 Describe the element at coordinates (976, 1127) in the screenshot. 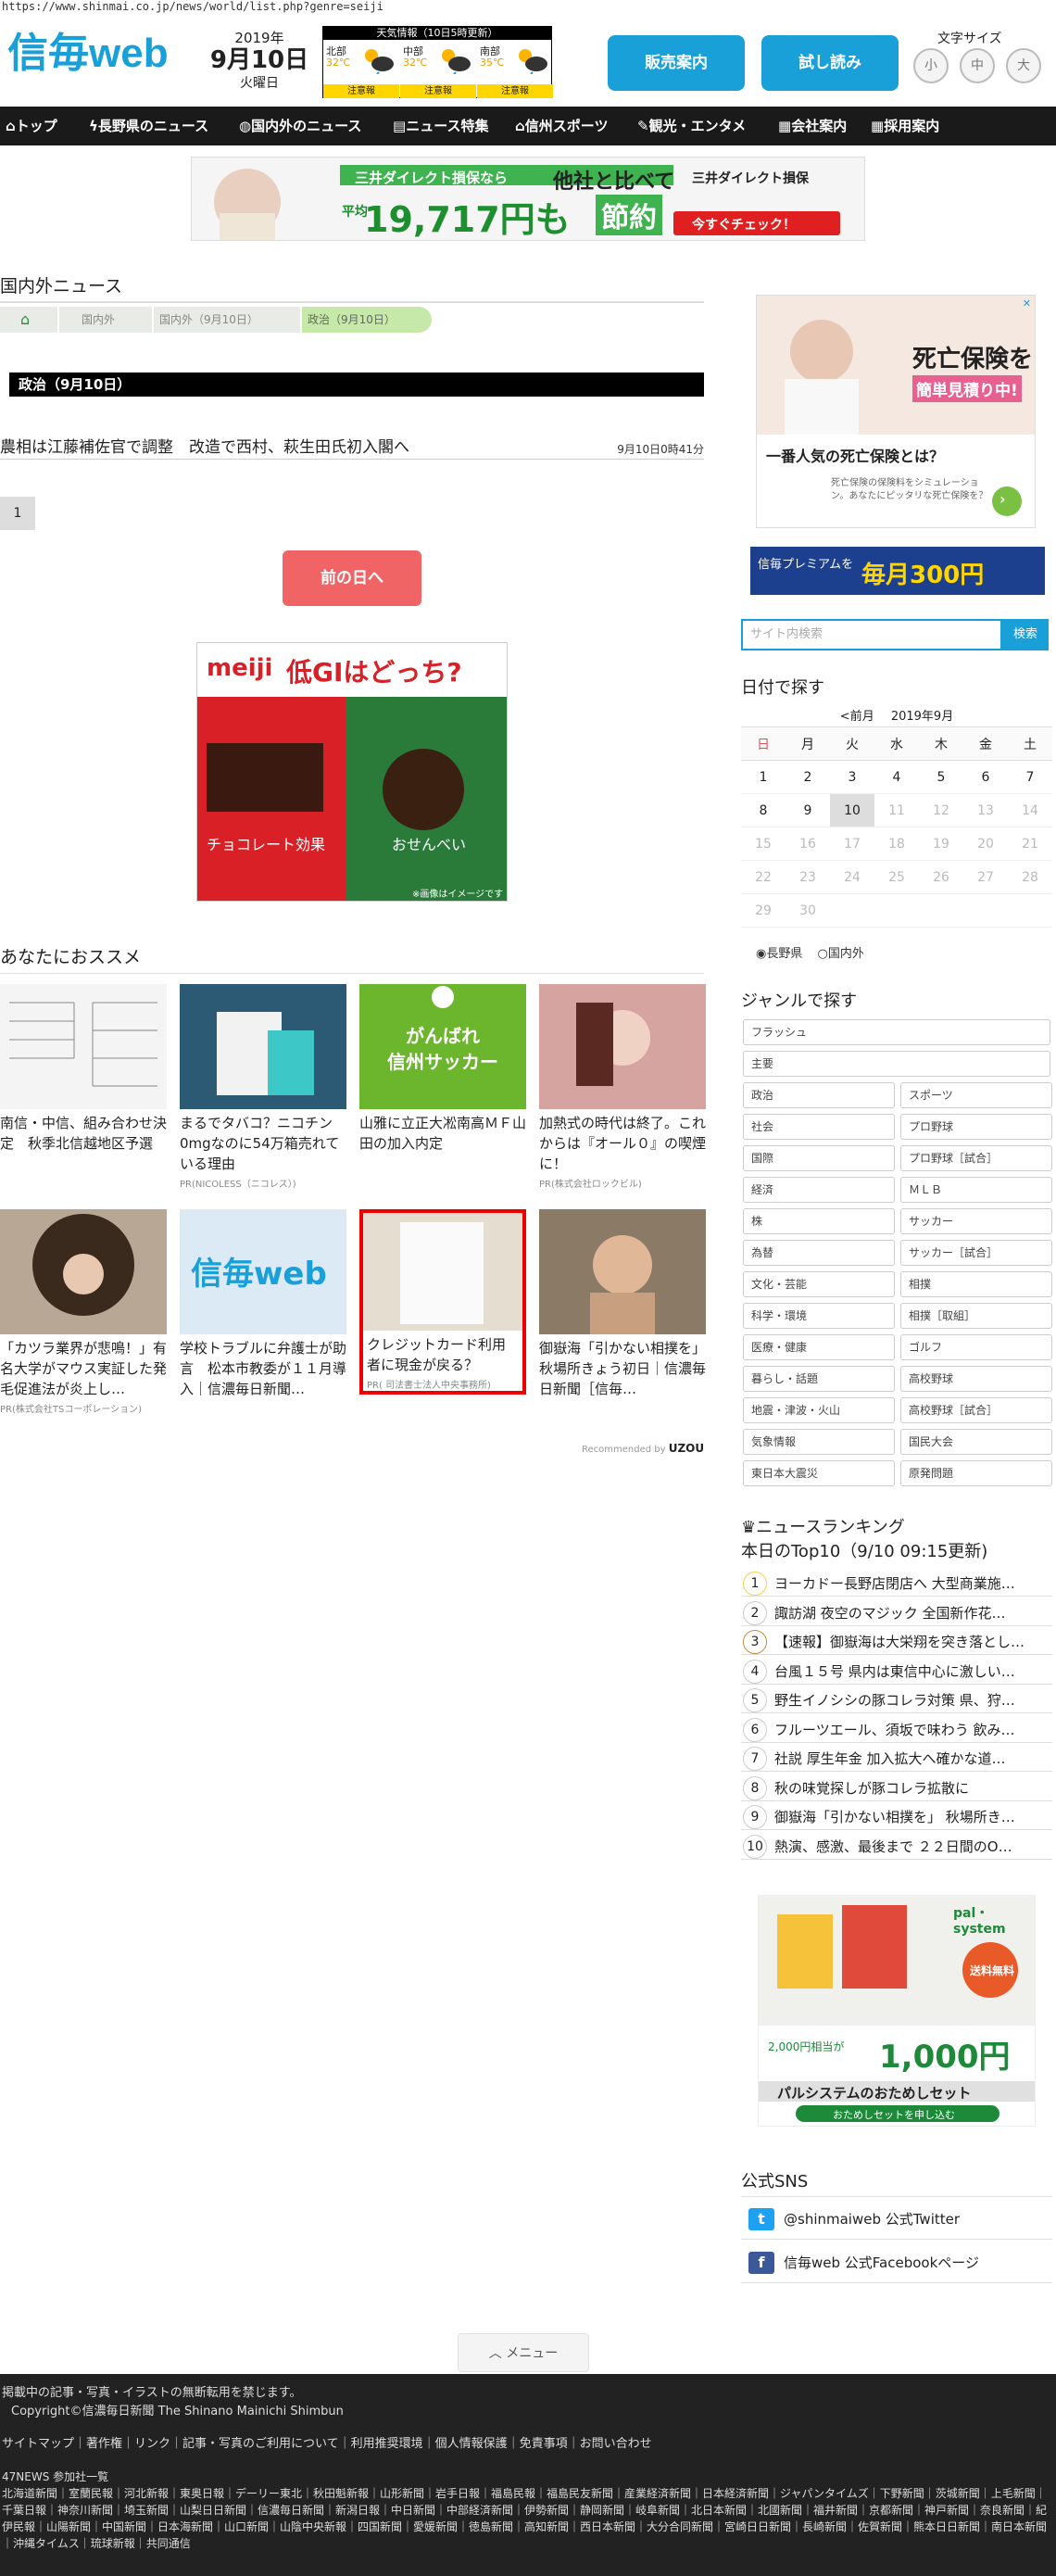

I see `genre-button: プロ野球` at that location.